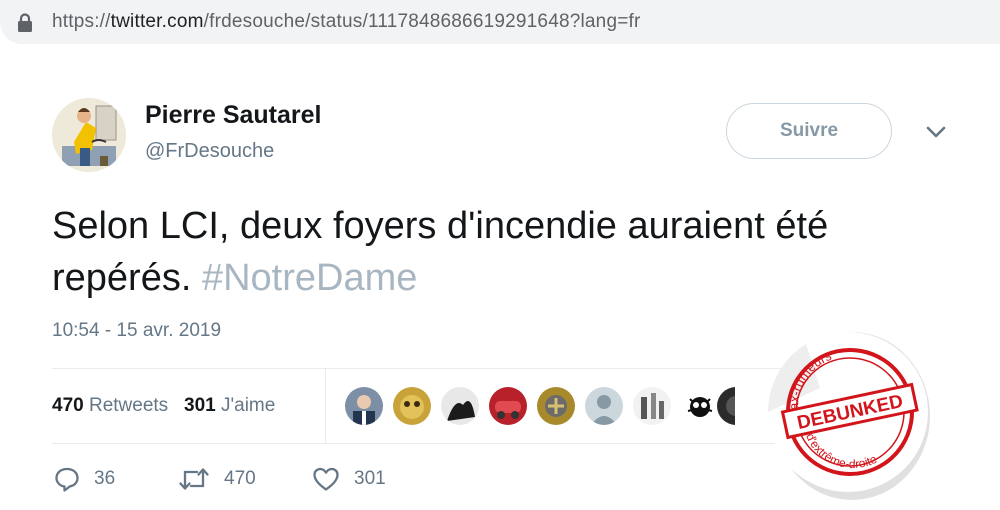  I want to click on likers-avatars, so click(539, 406).